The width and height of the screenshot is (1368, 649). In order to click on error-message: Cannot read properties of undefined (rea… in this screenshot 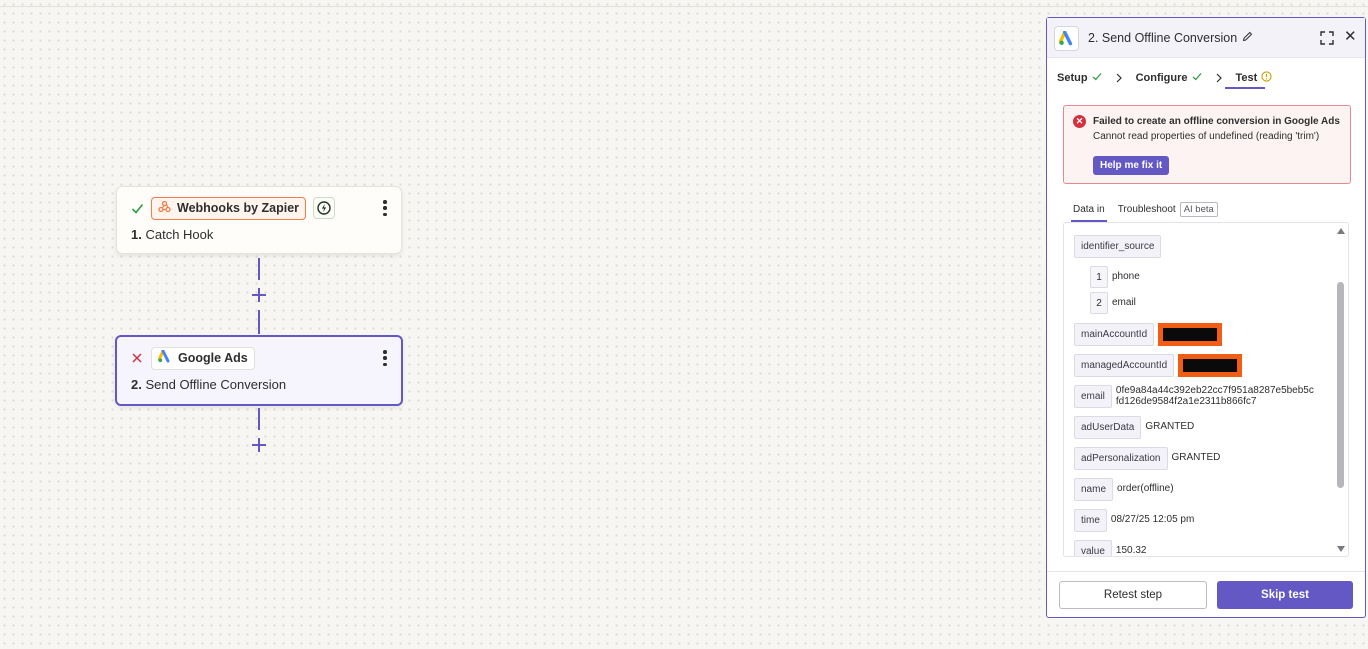, I will do `click(1206, 136)`.